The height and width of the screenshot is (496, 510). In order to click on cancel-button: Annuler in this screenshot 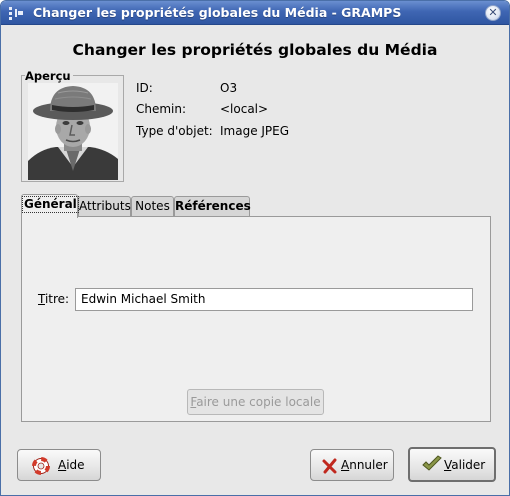, I will do `click(352, 465)`.